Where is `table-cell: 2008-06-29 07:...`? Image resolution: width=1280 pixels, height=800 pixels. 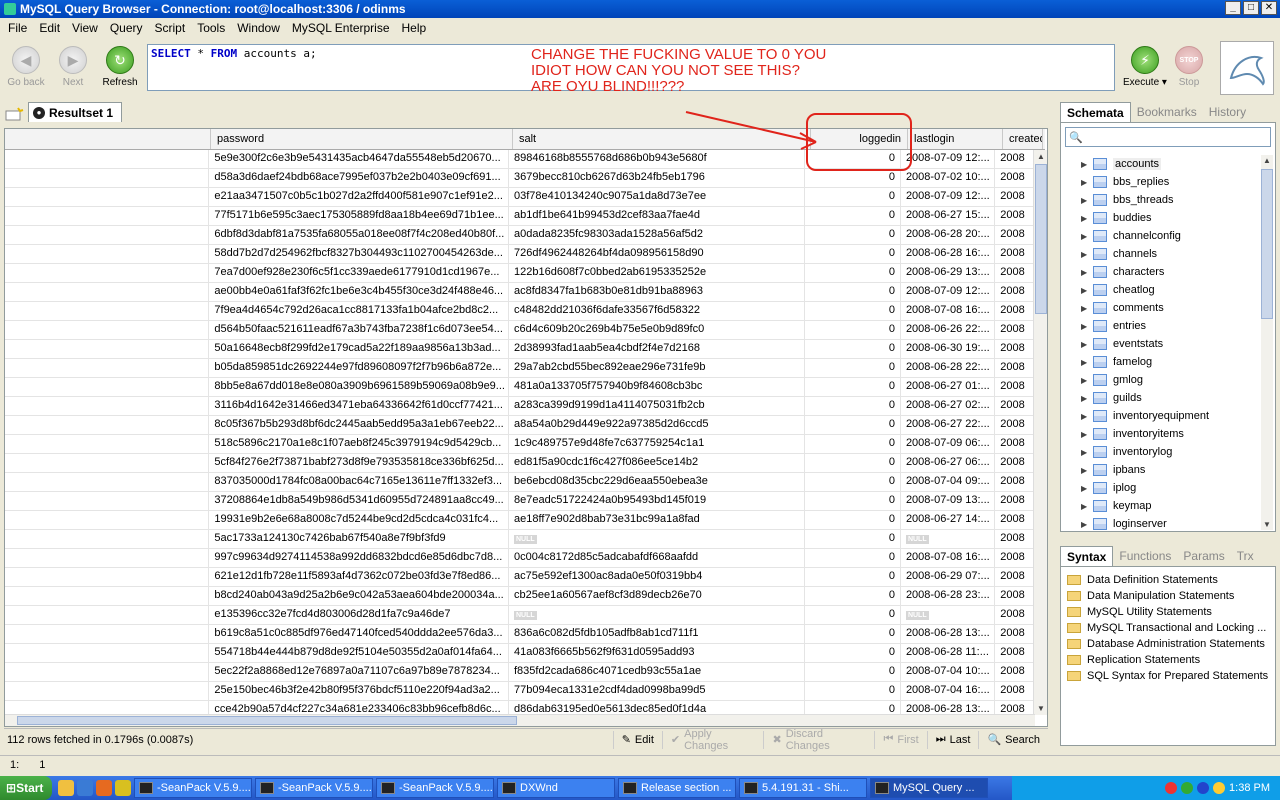 table-cell: 2008-06-29 07:... is located at coordinates (948, 577).